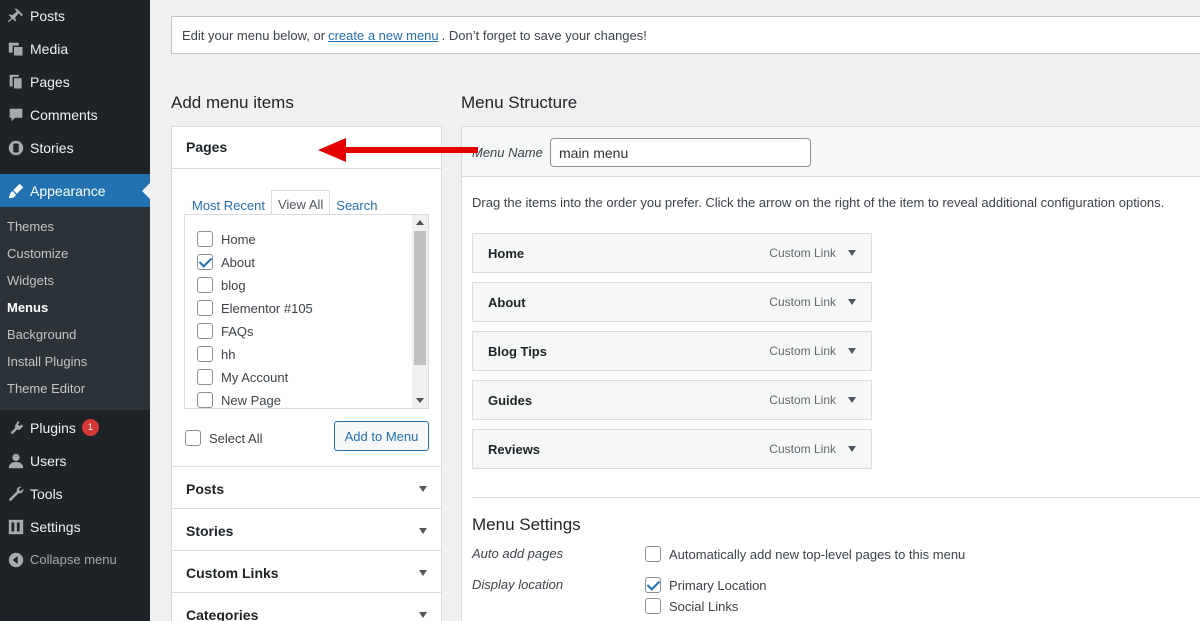 This screenshot has height=621, width=1200. What do you see at coordinates (75, 526) in the screenshot?
I see `sidebar-item-settings: Settings` at bounding box center [75, 526].